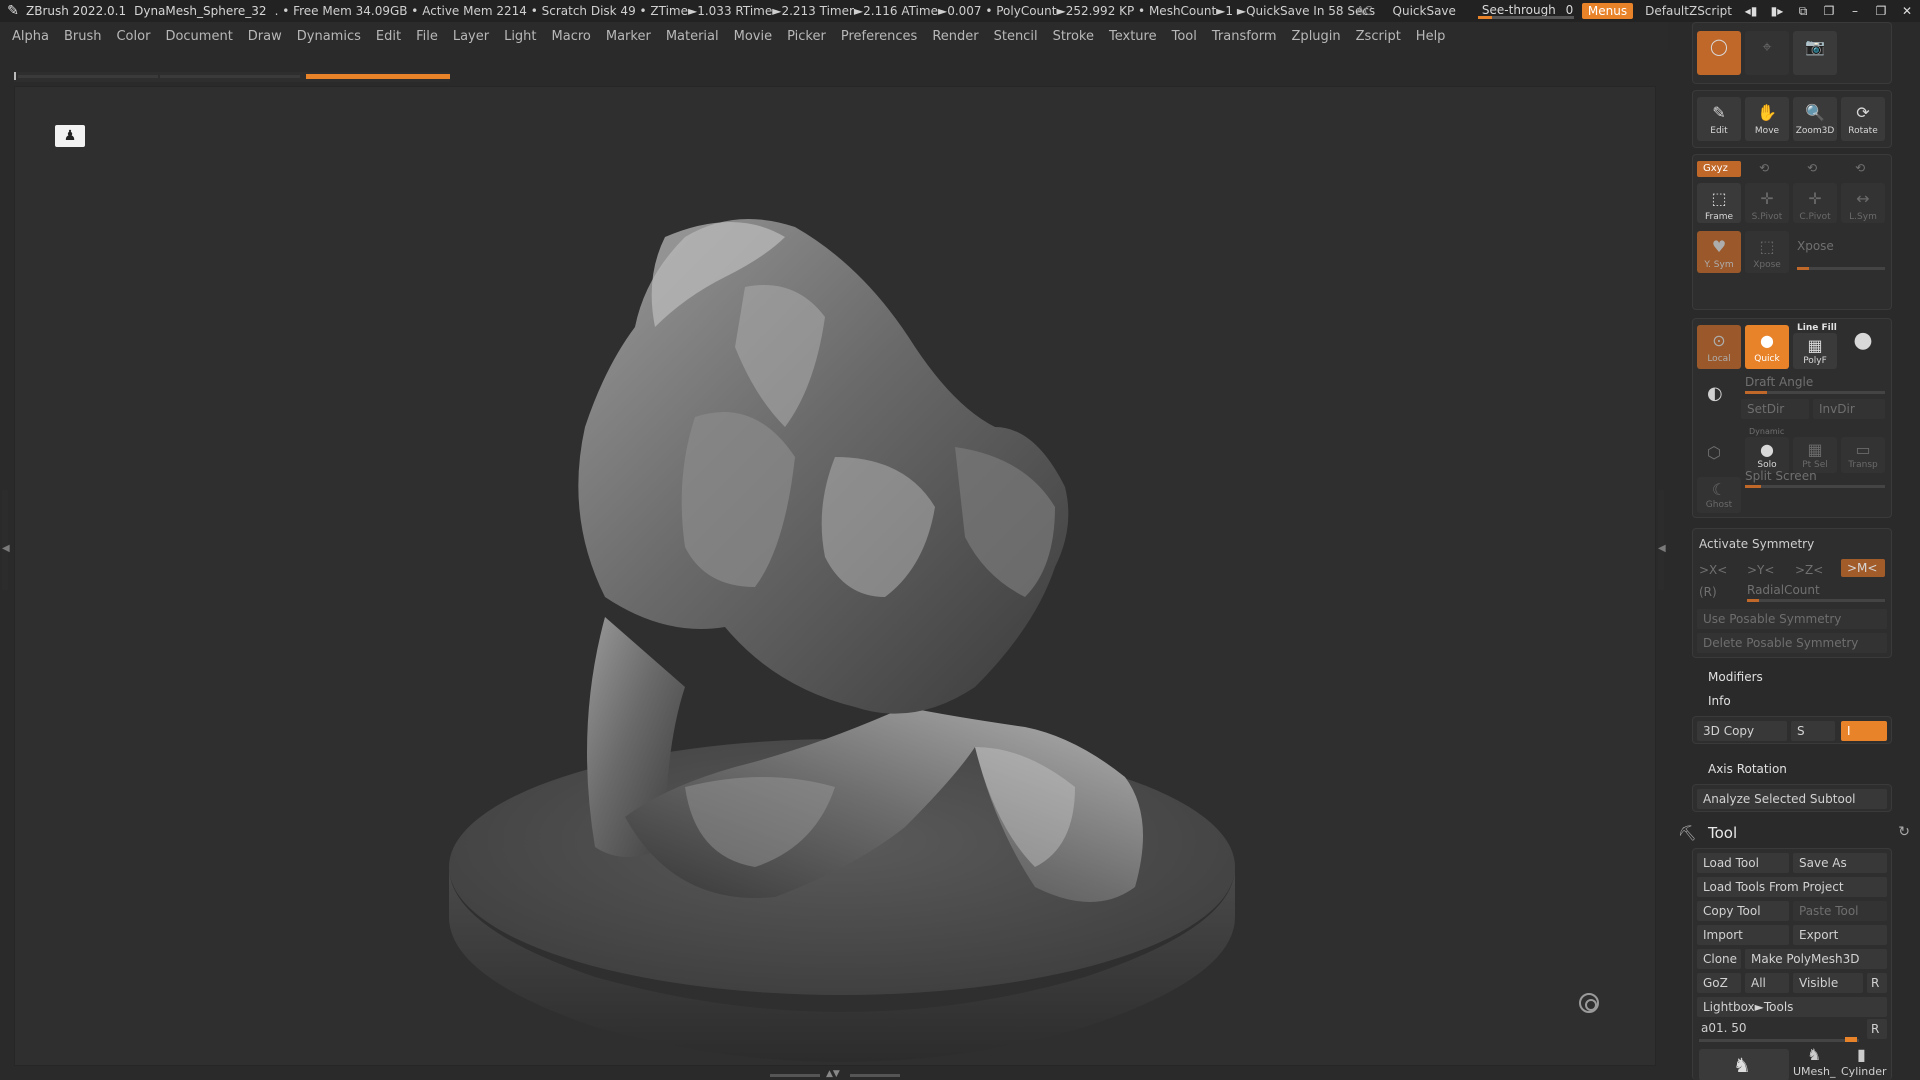  I want to click on frame-button: ⬚ Frame, so click(1719, 203).